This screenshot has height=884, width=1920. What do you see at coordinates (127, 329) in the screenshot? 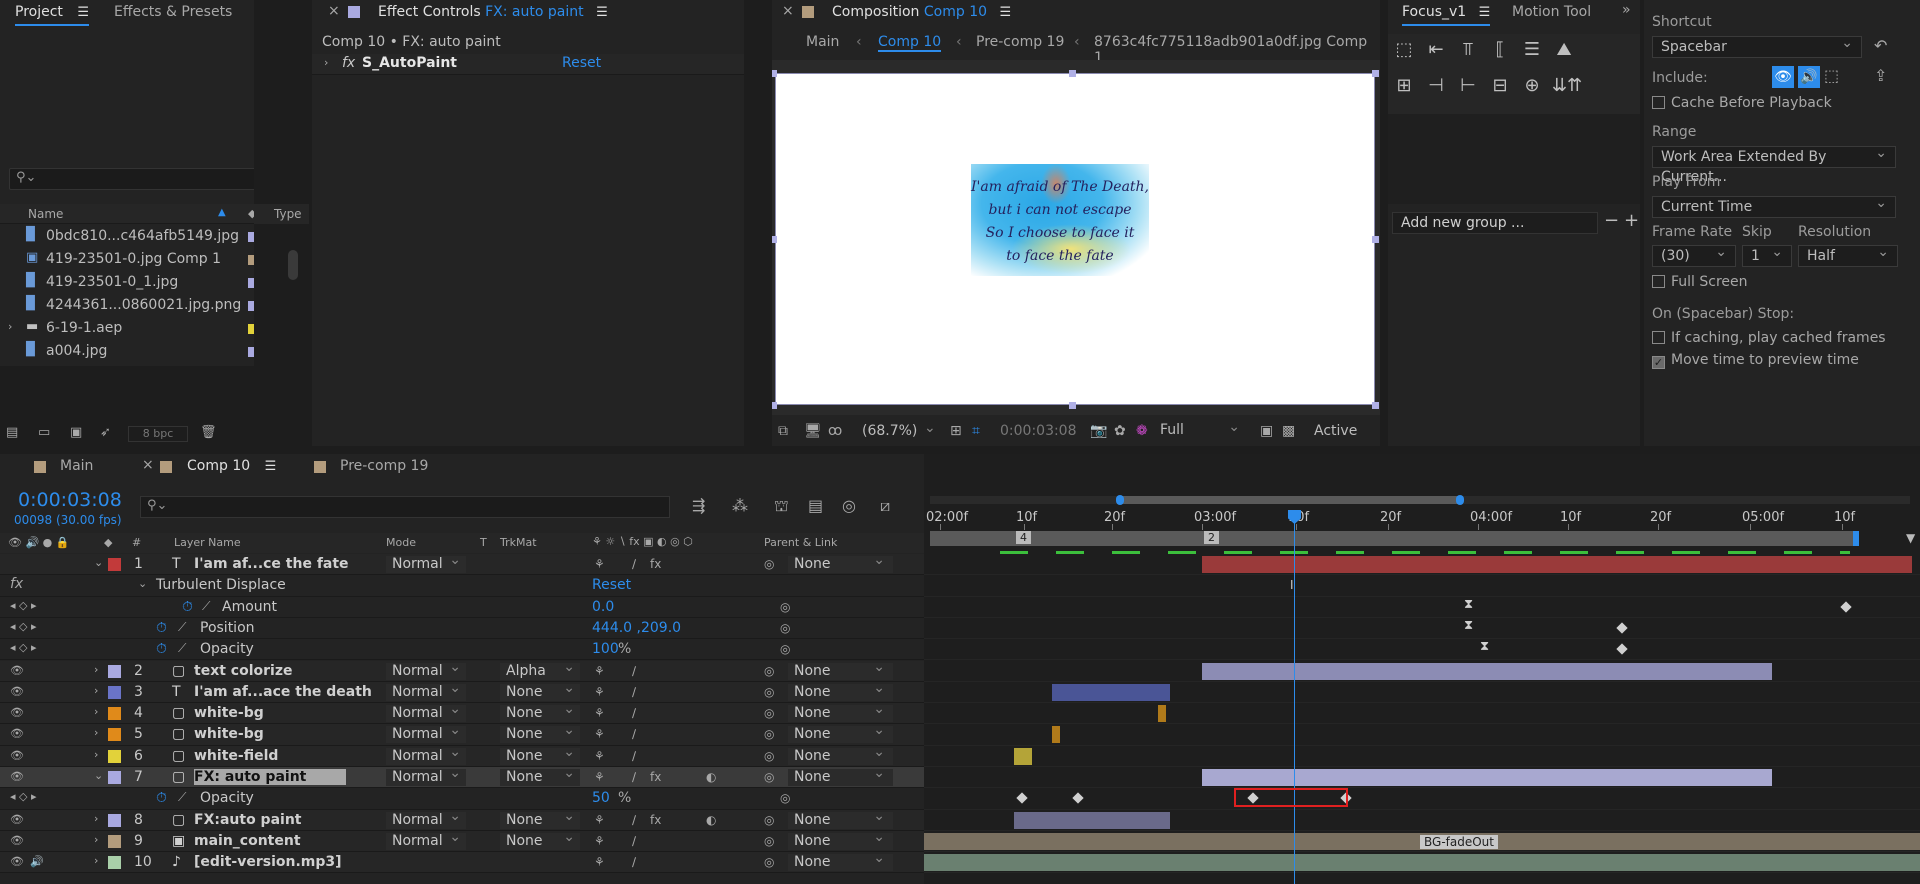
I see `project-item: ›▬6-19-1.aepFc` at bounding box center [127, 329].